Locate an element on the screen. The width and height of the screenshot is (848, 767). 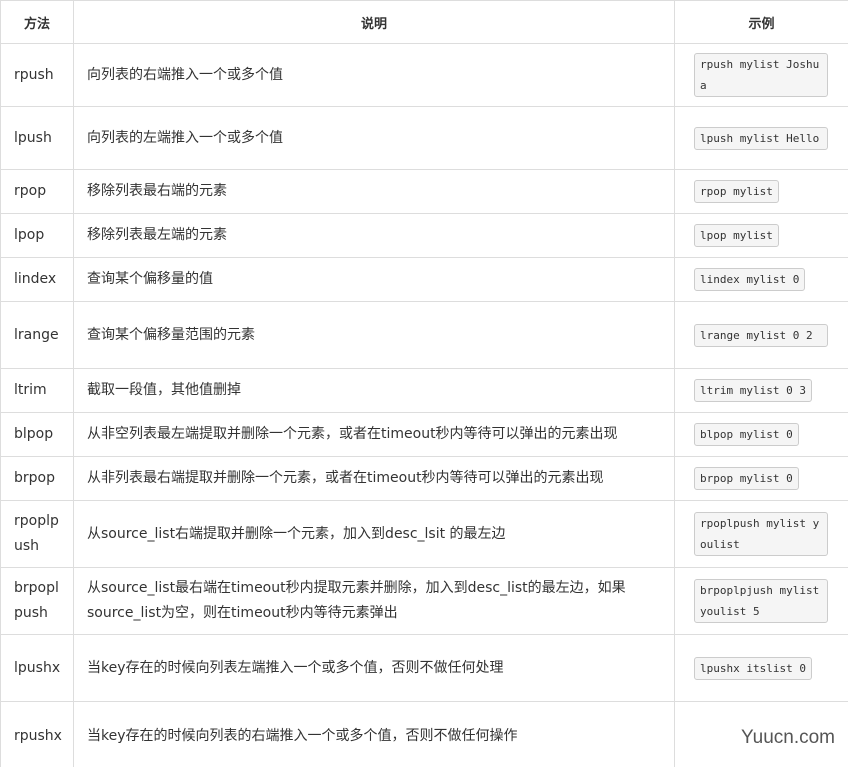
table-row: rpush 向列表的右端推入一个或多个值 rpush mylist Joshua is located at coordinates (424, 75).